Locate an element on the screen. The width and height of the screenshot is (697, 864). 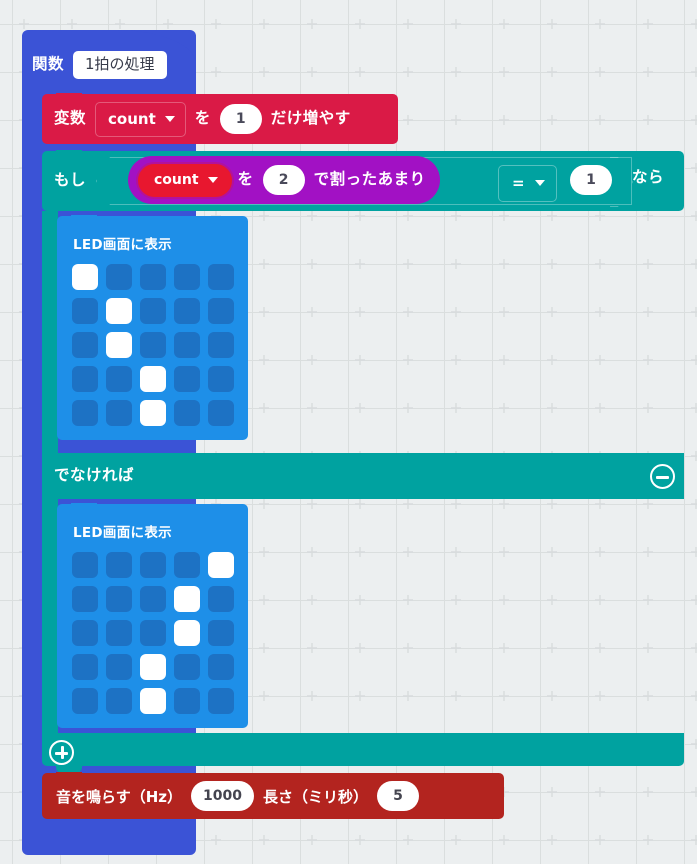
variable-particle-label: を is located at coordinates (202, 118).